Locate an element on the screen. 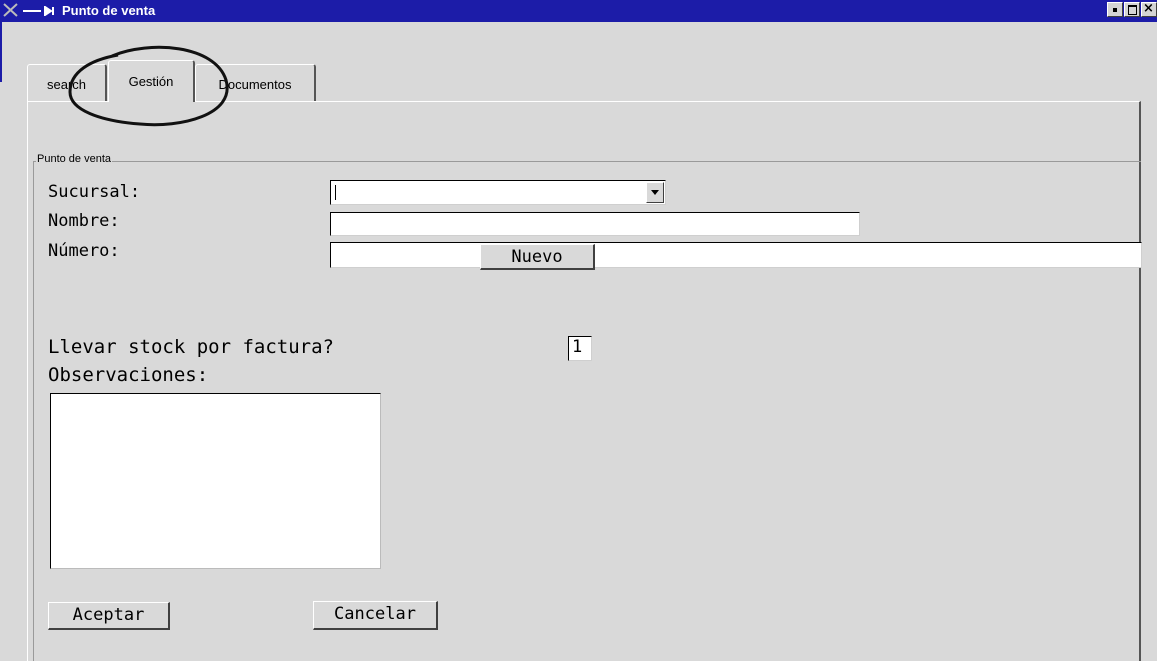 This screenshot has height=661, width=1157. stock-field: 1 is located at coordinates (580, 348).